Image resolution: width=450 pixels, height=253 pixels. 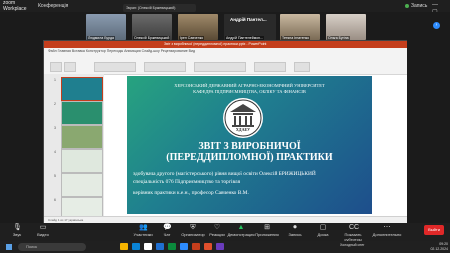 What do you see at coordinates (323, 234) in the screenshot?
I see `whiteboard-label: Доска` at bounding box center [323, 234].